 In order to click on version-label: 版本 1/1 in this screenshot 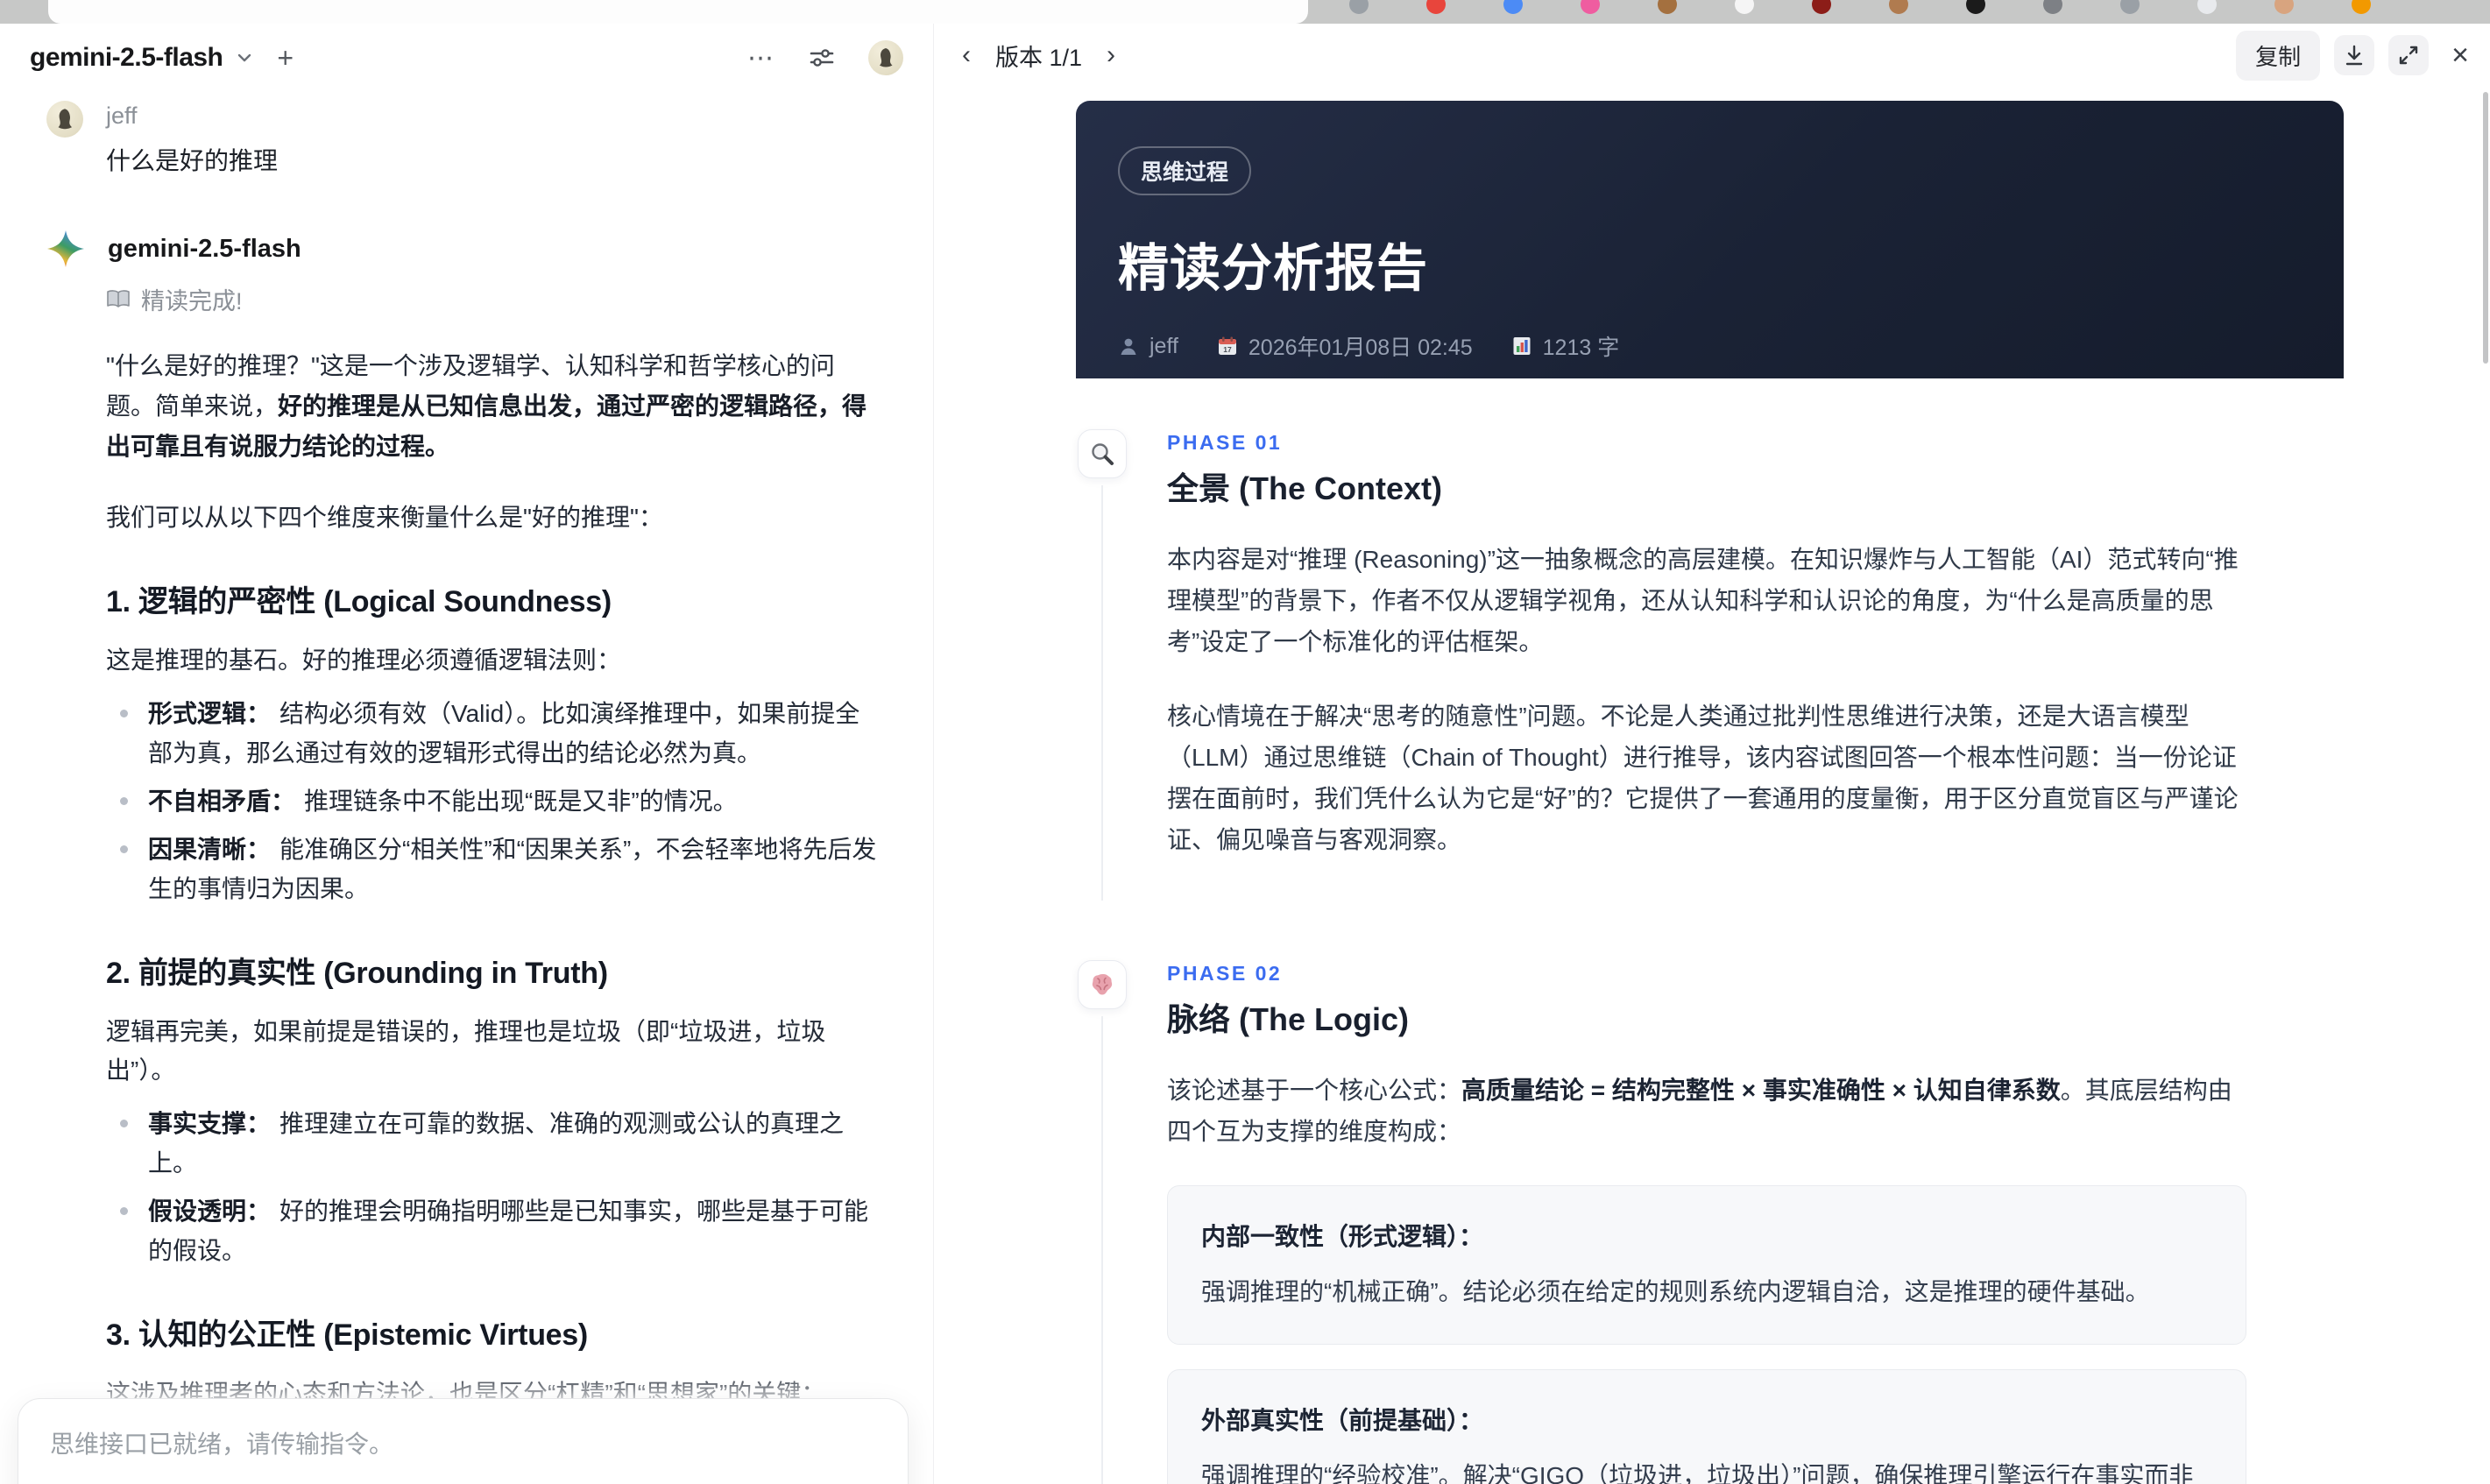, I will do `click(1039, 57)`.